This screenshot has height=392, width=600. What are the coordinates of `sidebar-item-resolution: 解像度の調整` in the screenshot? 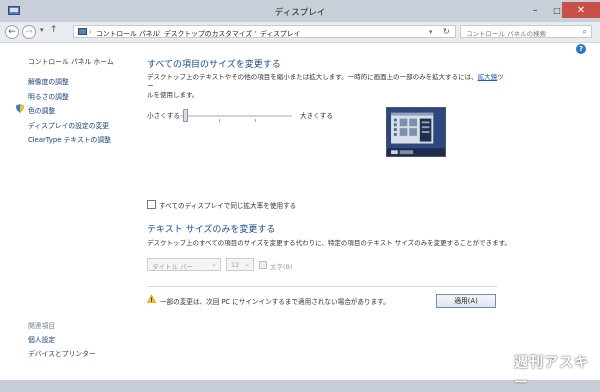 It's located at (48, 81).